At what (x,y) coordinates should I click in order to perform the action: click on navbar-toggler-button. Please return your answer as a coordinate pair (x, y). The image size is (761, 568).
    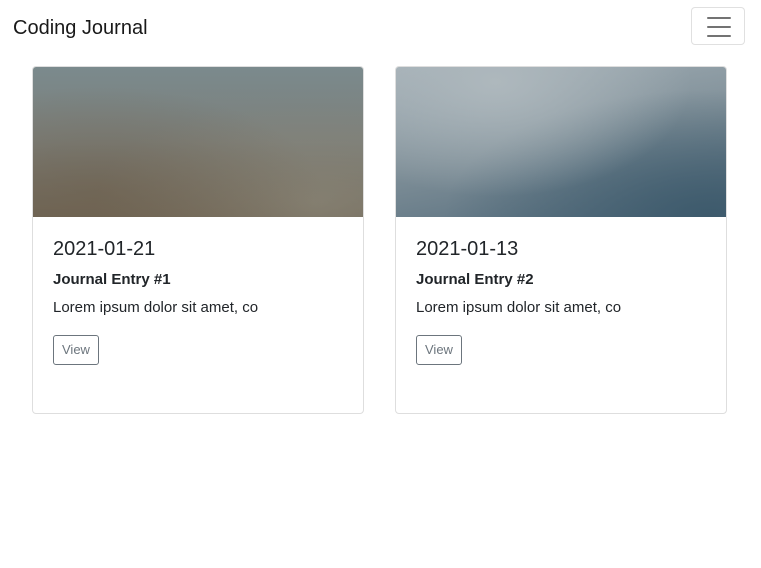
    Looking at the image, I should click on (718, 26).